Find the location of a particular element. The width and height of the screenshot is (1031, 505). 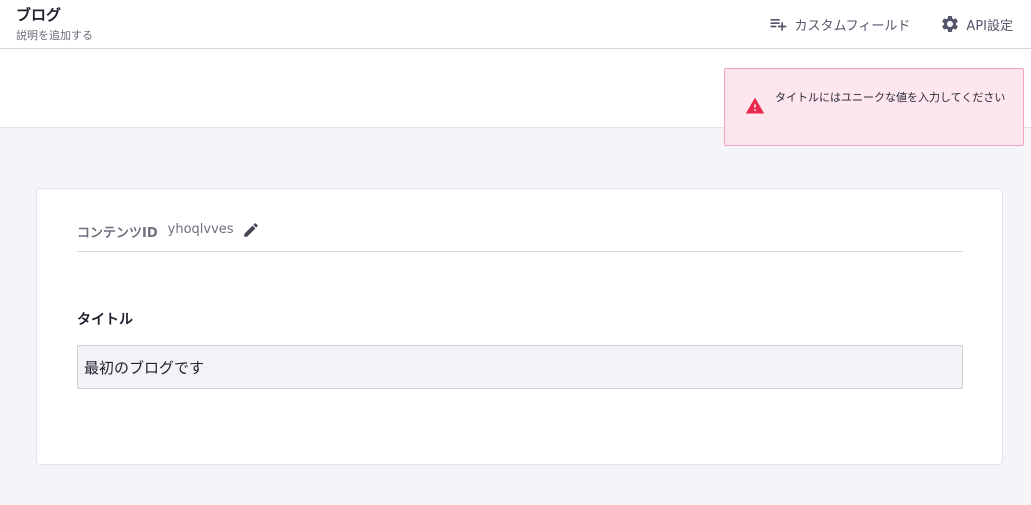

header-actions: カスタムフィールド API設定 is located at coordinates (890, 24).